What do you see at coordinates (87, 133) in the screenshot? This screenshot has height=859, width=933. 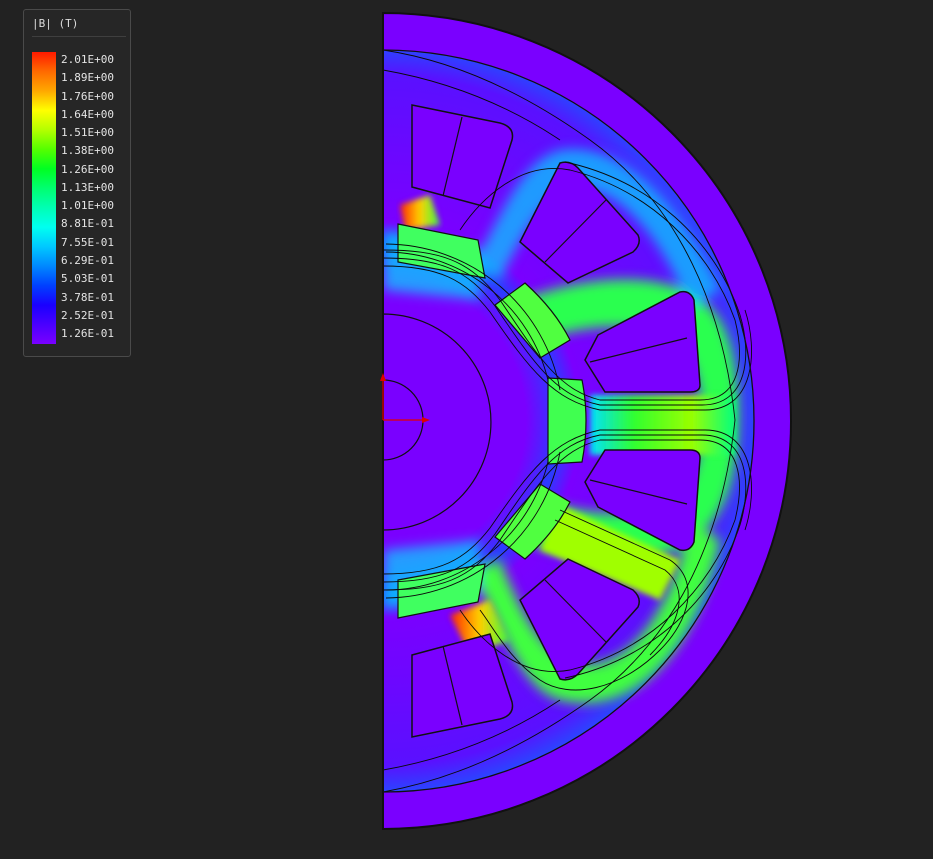 I see `legend-tick-label: 1.51E+00` at bounding box center [87, 133].